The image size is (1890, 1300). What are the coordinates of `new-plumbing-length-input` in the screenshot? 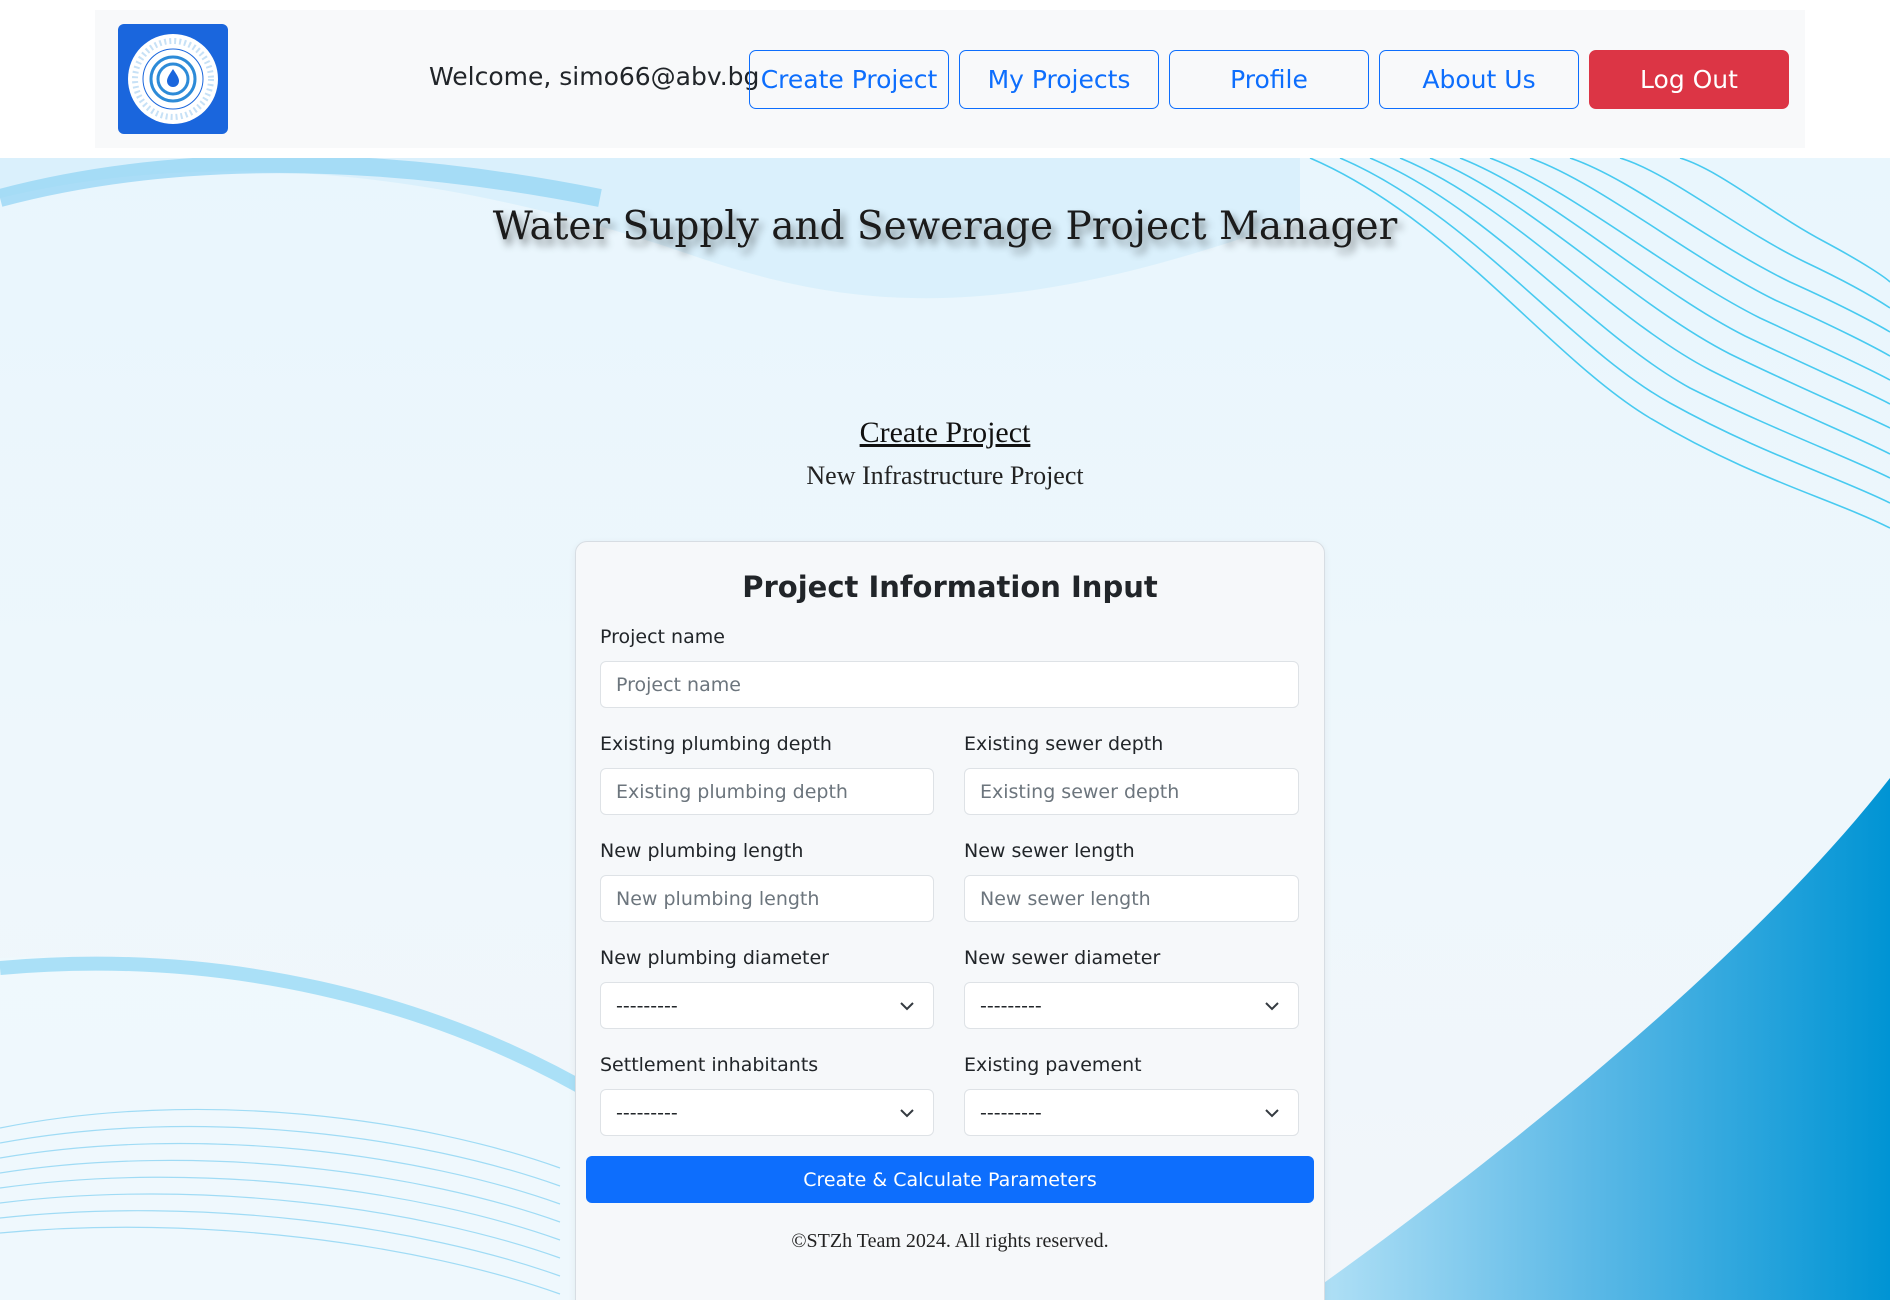 It's located at (767, 898).